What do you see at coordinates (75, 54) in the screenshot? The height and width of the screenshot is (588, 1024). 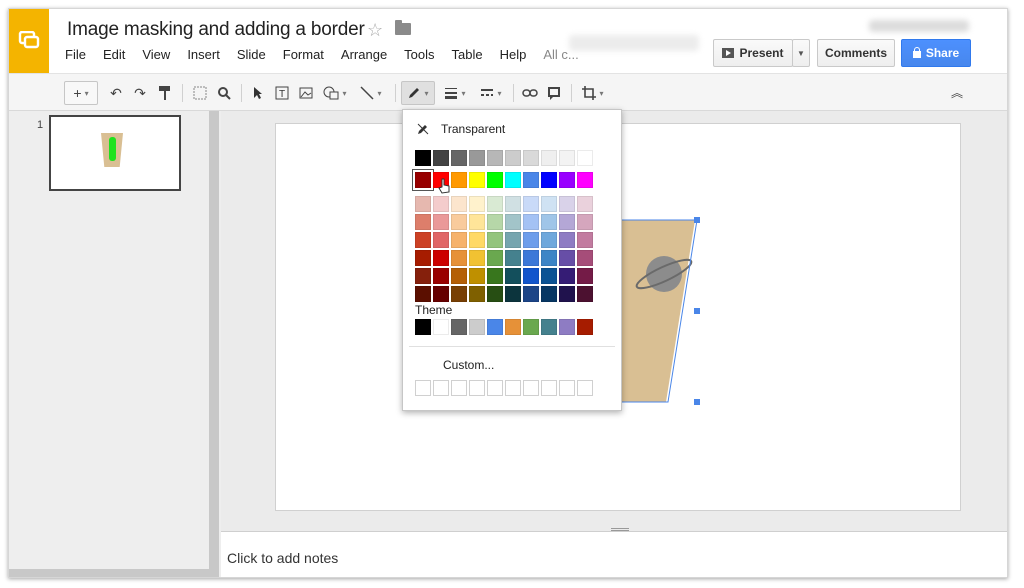 I see `menu-file: File` at bounding box center [75, 54].